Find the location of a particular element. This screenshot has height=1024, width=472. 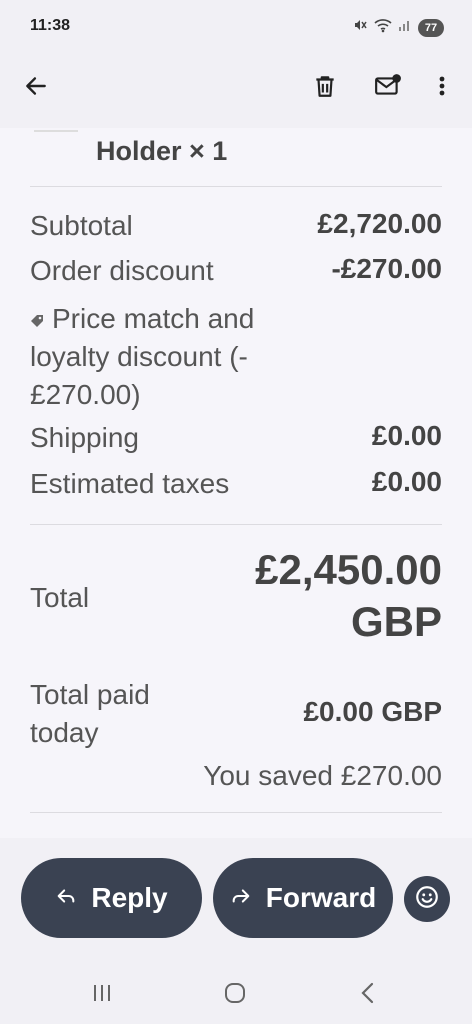

app-bar is located at coordinates (236, 91).